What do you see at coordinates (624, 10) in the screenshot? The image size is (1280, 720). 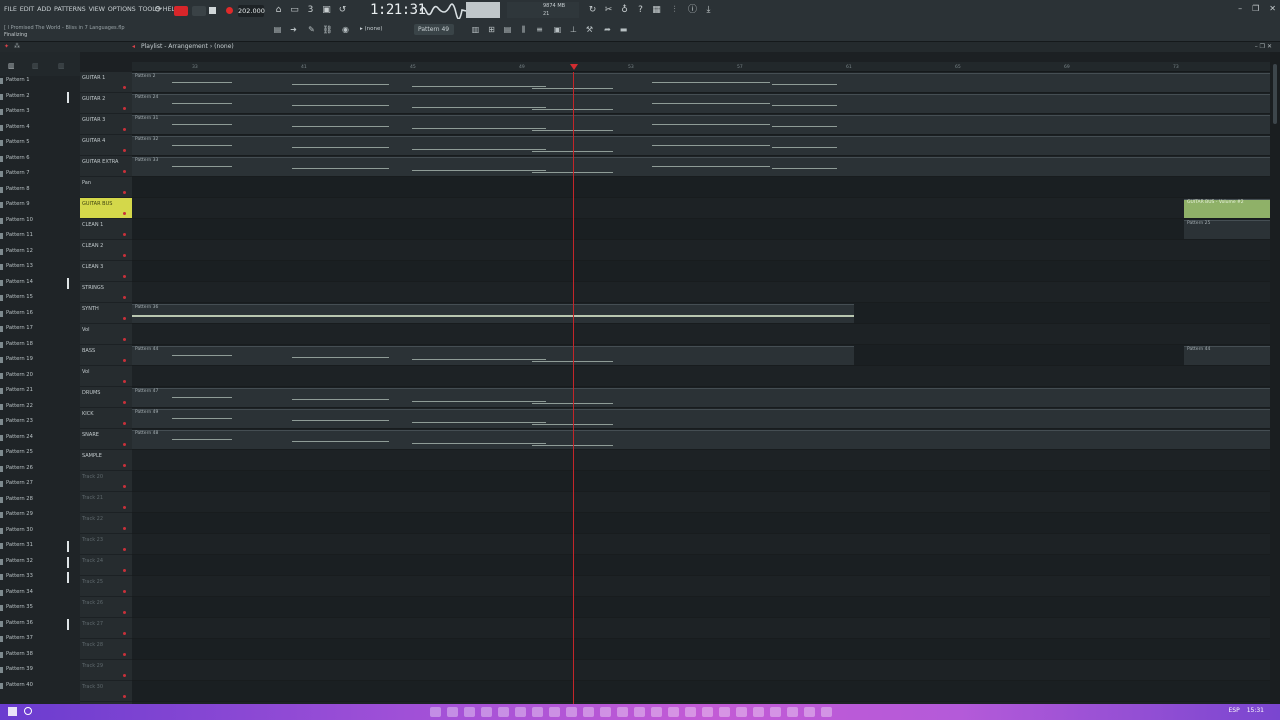 I see `microphone-icon: ♁` at bounding box center [624, 10].